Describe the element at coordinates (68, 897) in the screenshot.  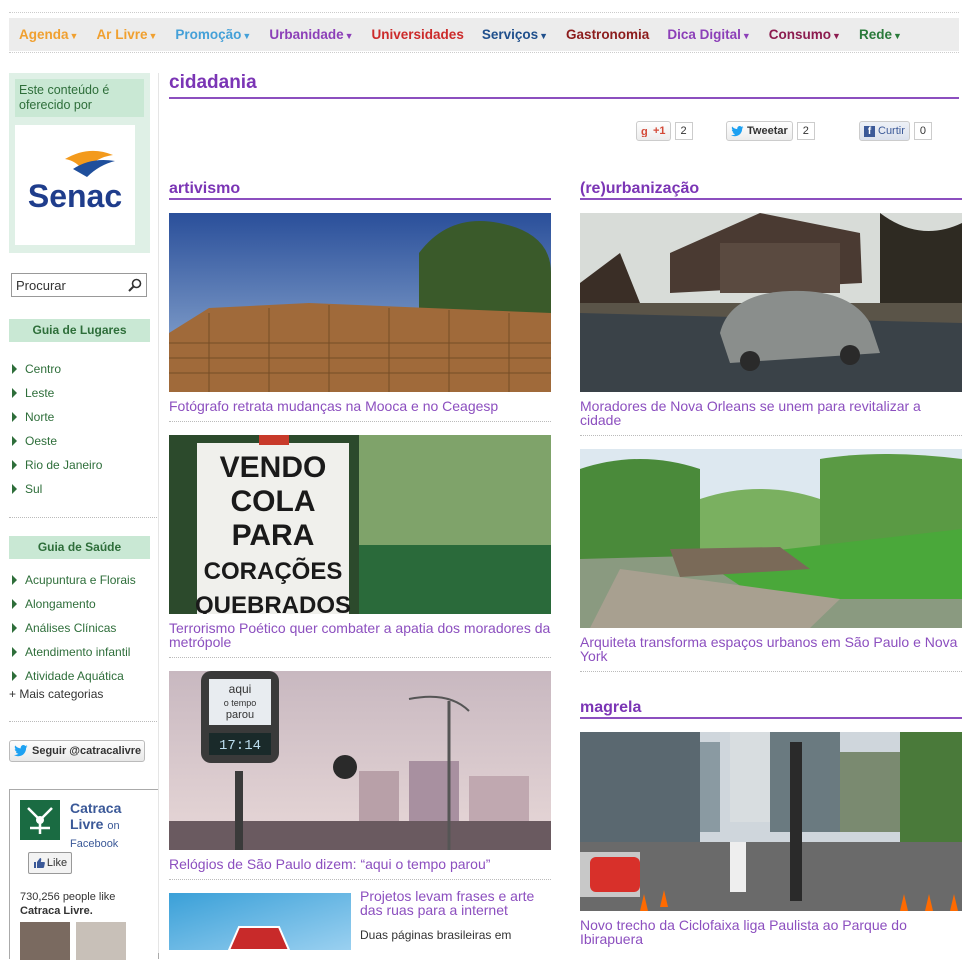
I see `fb-count-text: 730,256 people like` at that location.